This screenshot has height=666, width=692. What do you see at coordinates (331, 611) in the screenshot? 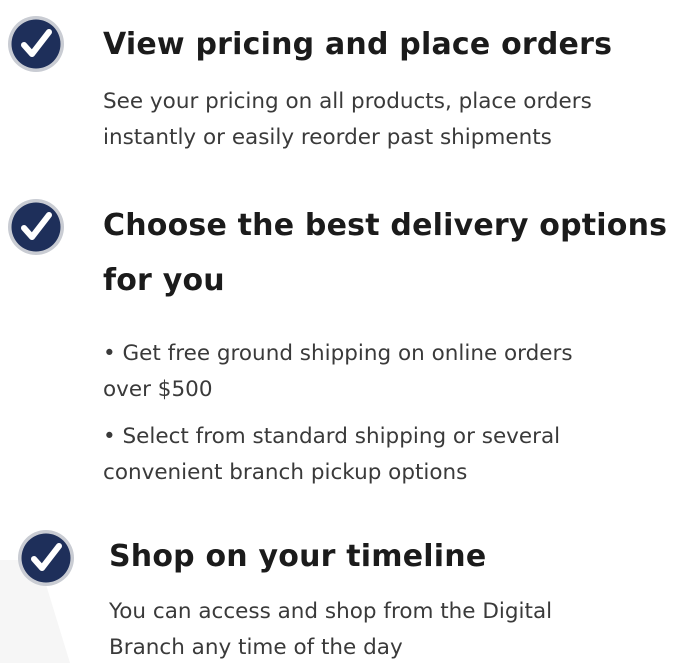
I see `description-line: You can access and shop from the Digital` at bounding box center [331, 611].